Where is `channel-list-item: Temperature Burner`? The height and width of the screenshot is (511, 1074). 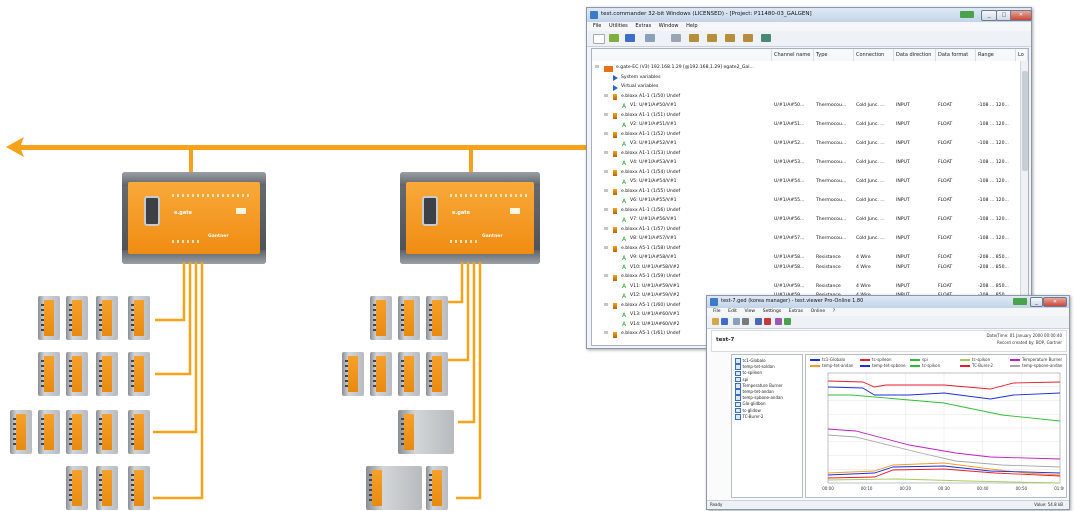
channel-list-item: Temperature Burner is located at coordinates (759, 386).